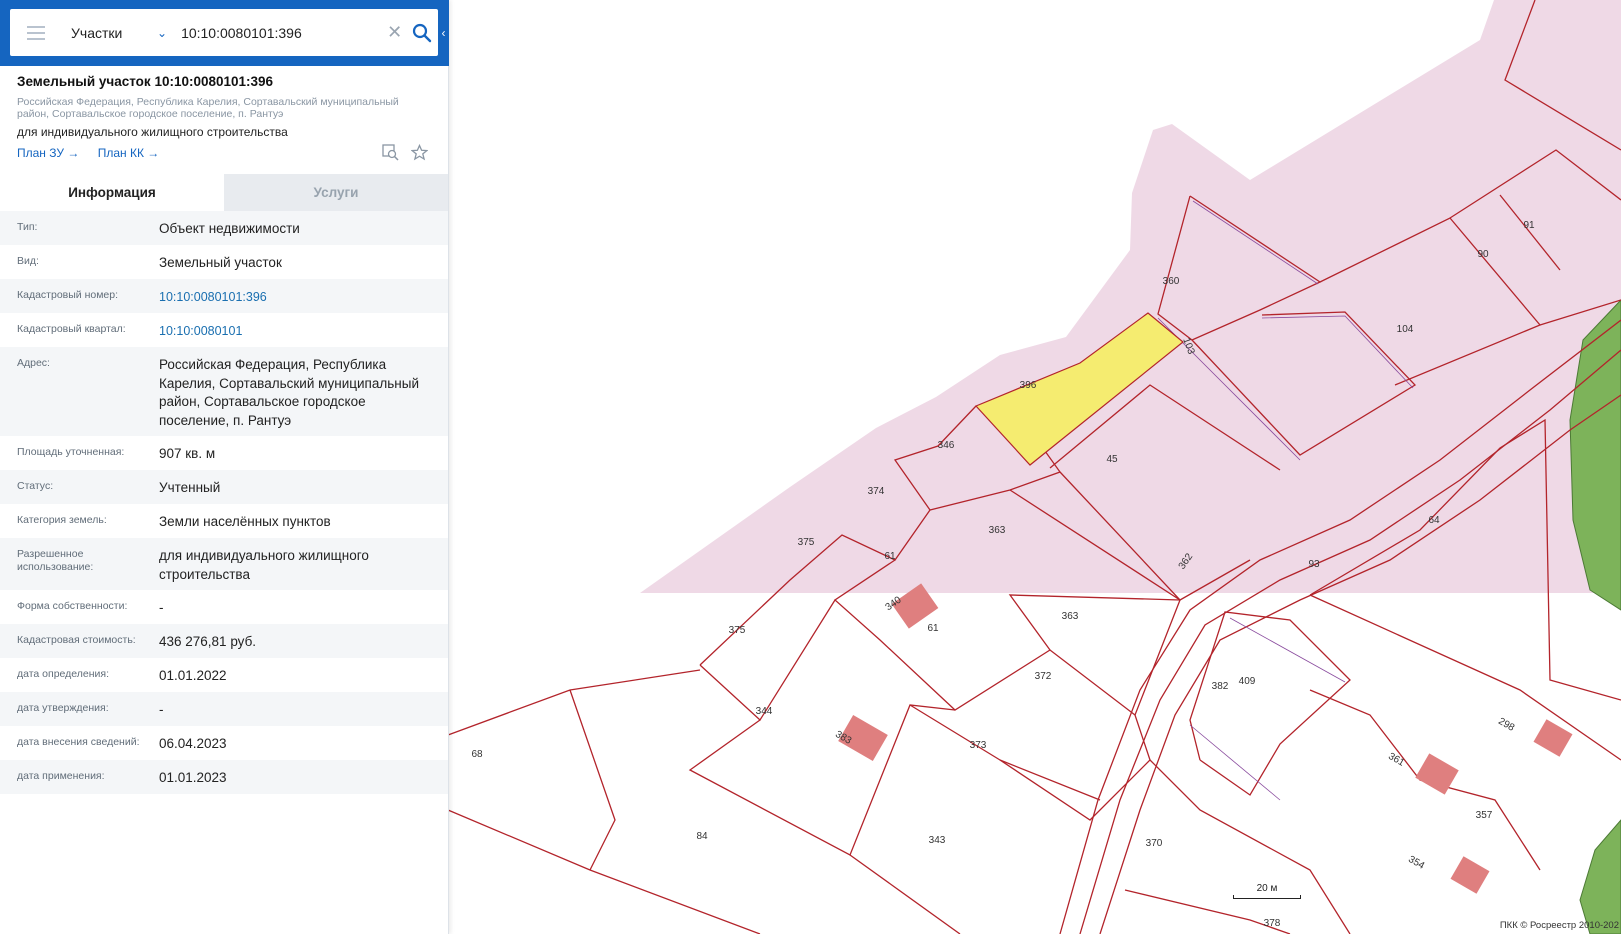  What do you see at coordinates (1314, 564) in the screenshot?
I see `parcel-label: 93` at bounding box center [1314, 564].